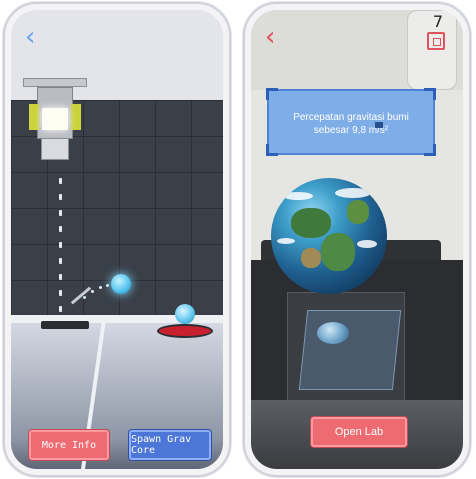 The height and width of the screenshot is (479, 476). Describe the element at coordinates (121, 284) in the screenshot. I see `grav-core-ball` at that location.